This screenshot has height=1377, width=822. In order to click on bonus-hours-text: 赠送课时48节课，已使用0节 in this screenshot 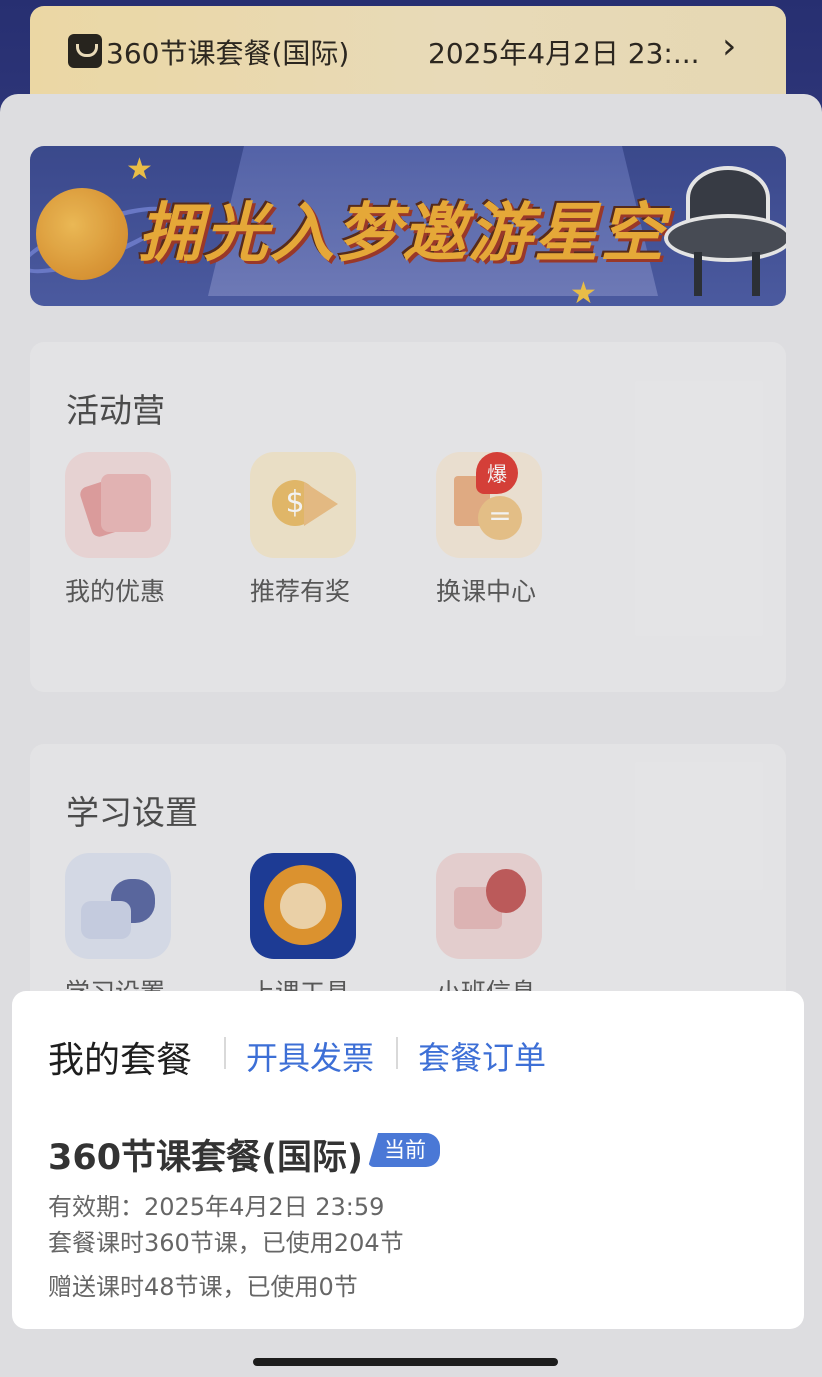, I will do `click(203, 1287)`.